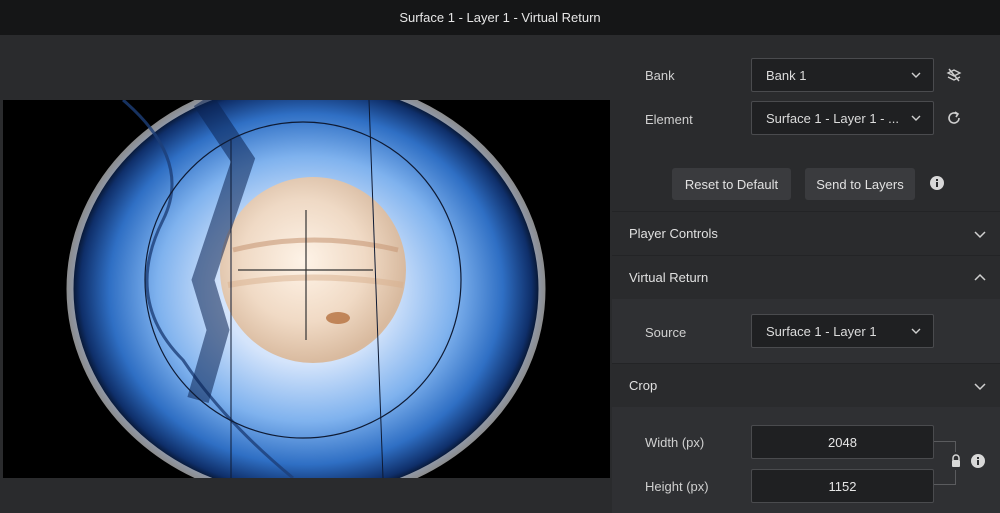 This screenshot has width=1000, height=513. I want to click on height-label: Height (px), so click(677, 486).